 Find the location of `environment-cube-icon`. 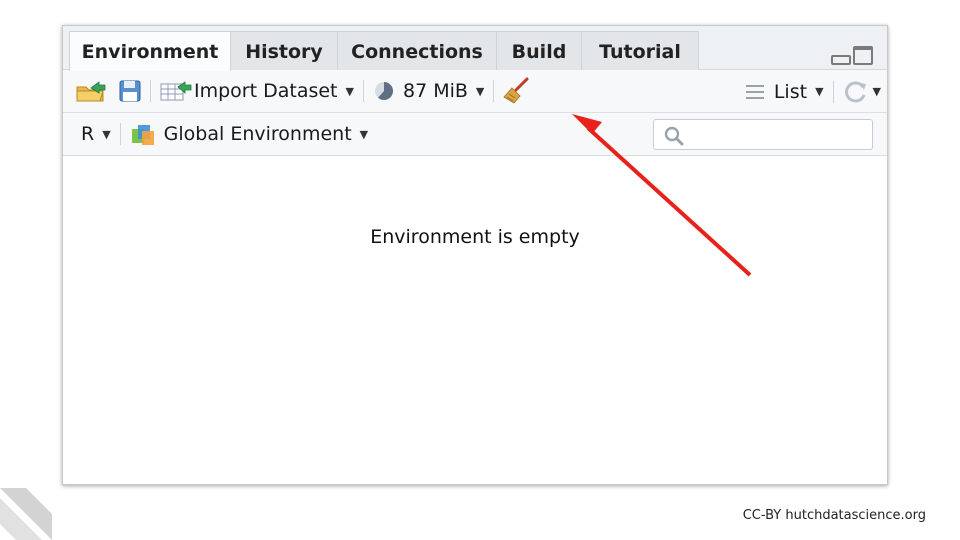

environment-cube-icon is located at coordinates (142, 135).